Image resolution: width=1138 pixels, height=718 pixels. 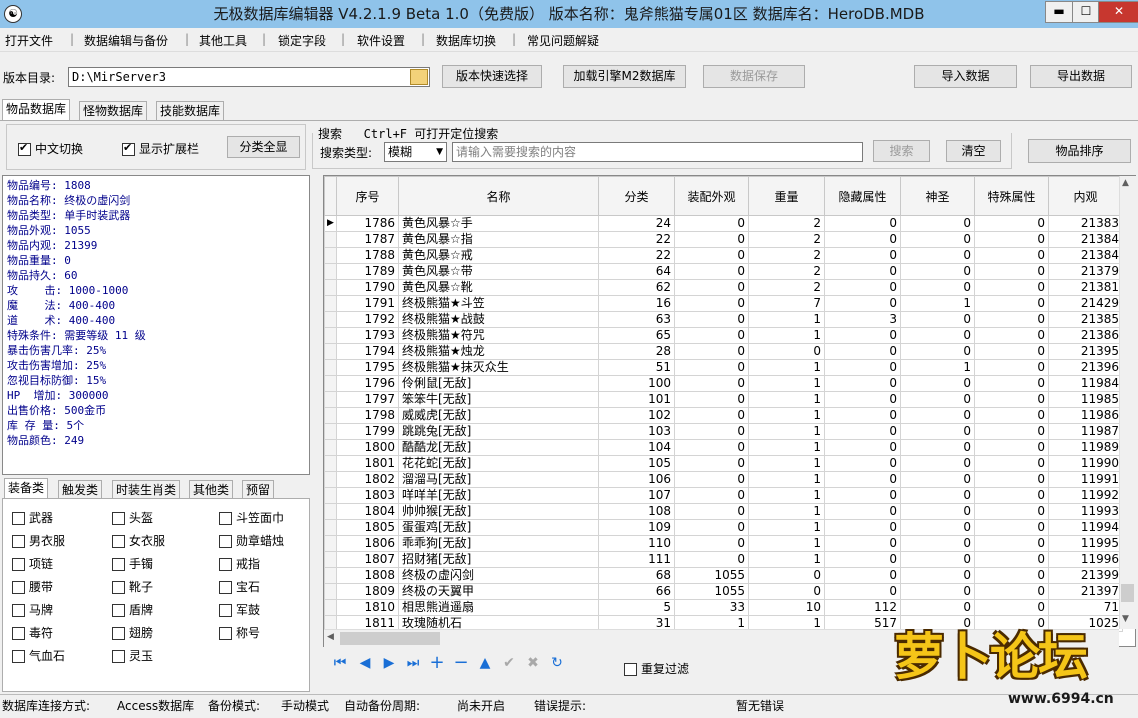 What do you see at coordinates (1085, 319) in the screenshot?
I see `table-cell: 21385` at bounding box center [1085, 319].